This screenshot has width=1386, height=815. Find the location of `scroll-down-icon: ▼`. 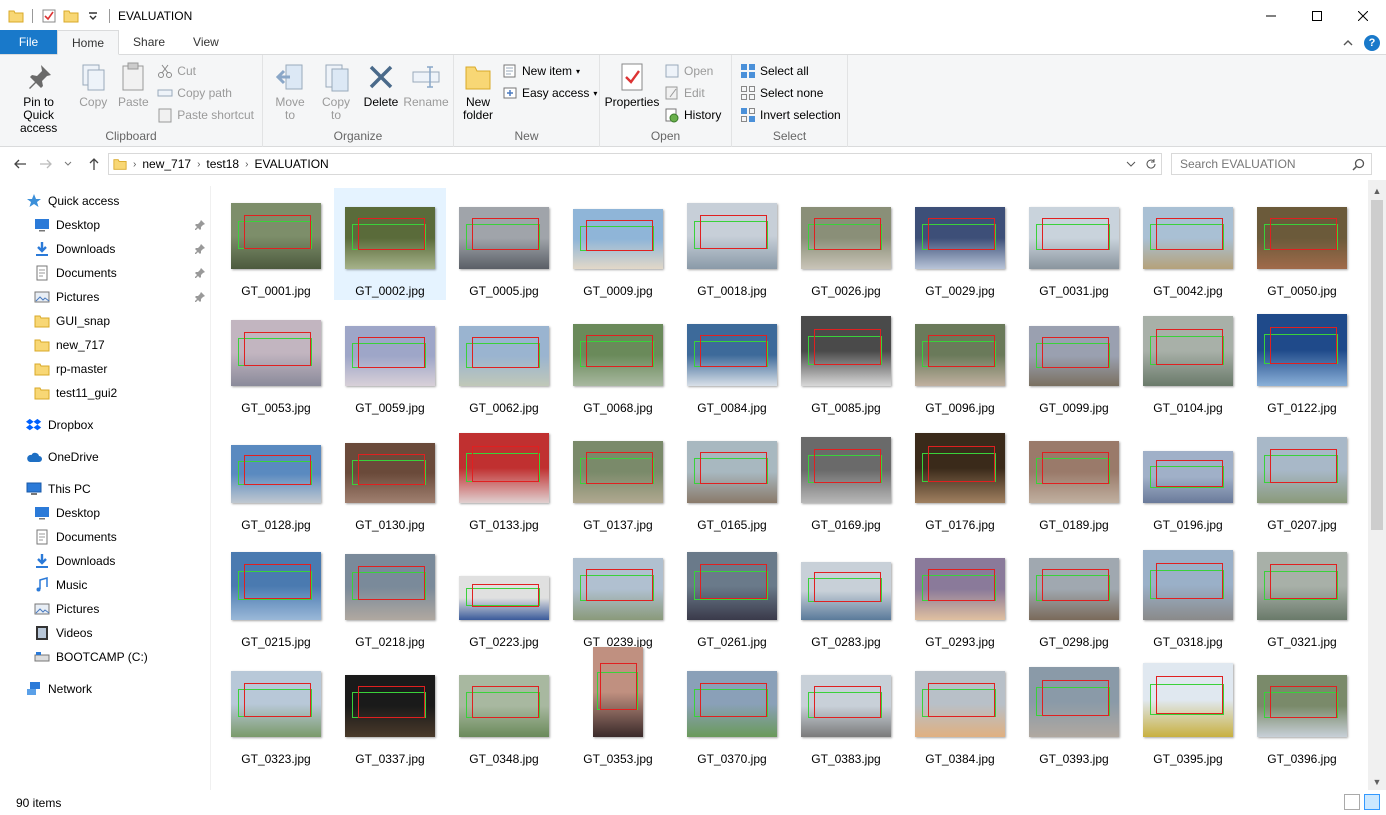

scroll-down-icon: ▼ is located at coordinates (1377, 781).